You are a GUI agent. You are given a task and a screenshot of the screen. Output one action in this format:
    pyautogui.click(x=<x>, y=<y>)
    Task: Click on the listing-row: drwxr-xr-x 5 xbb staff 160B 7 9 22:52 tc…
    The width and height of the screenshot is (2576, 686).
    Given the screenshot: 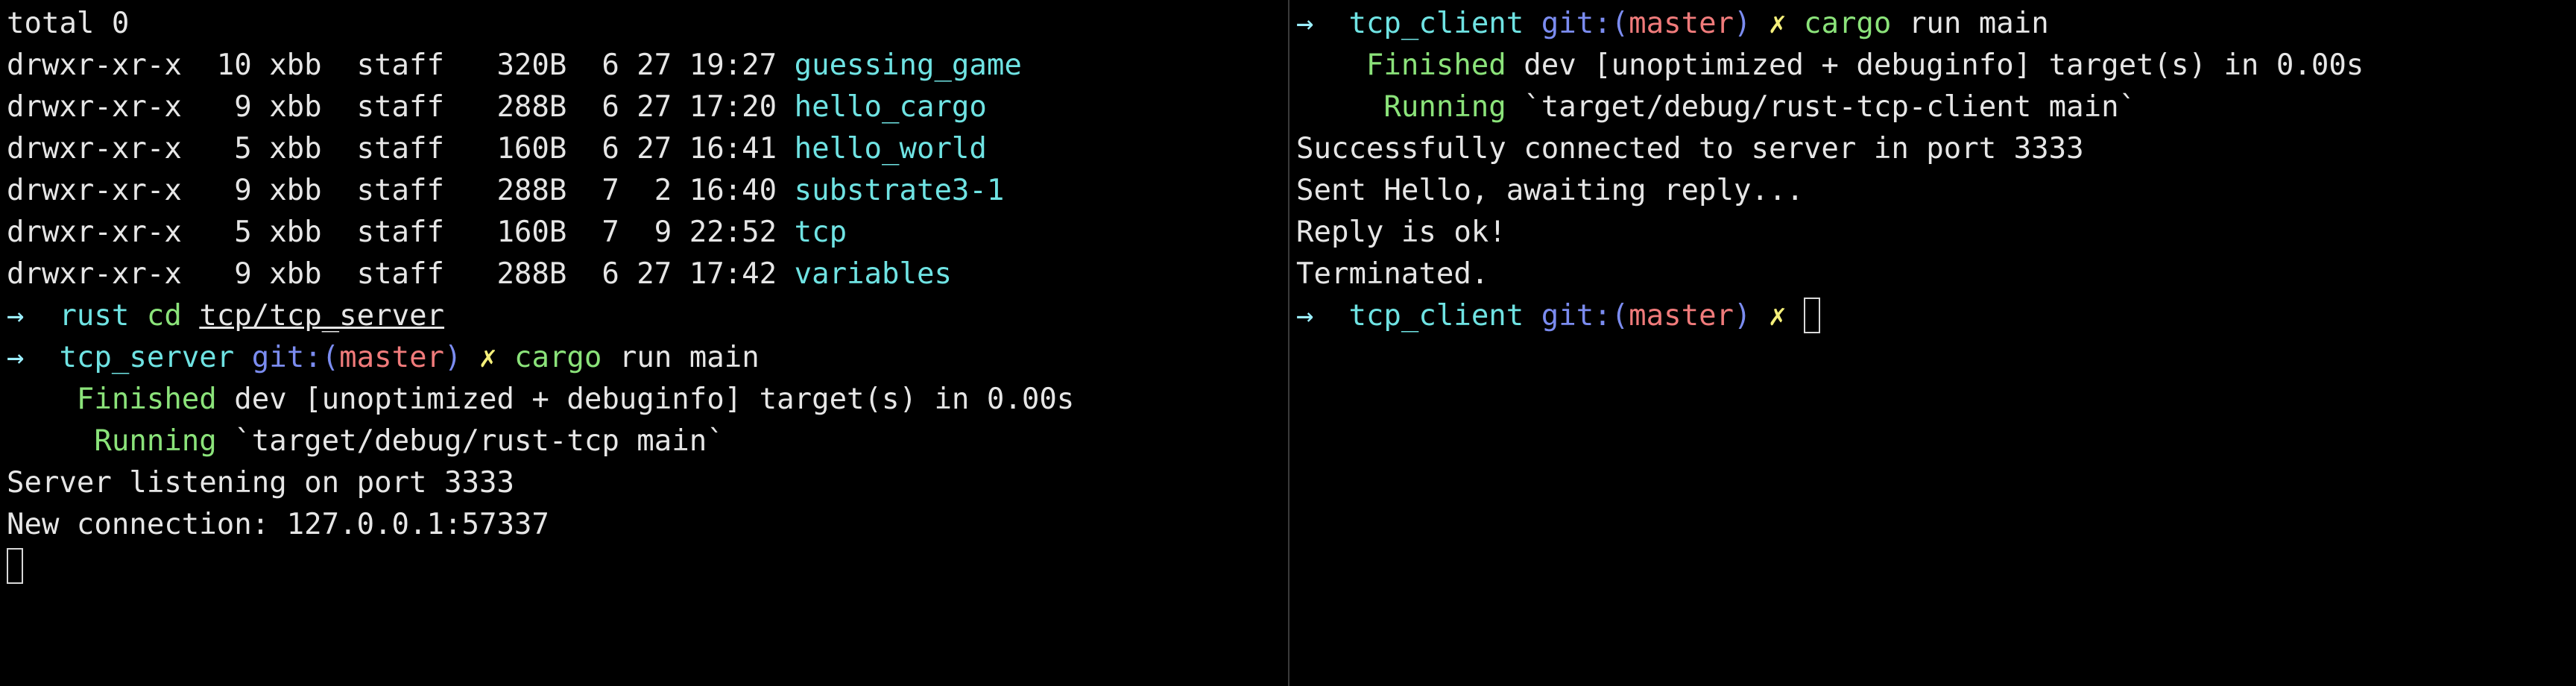 What is the action you would take?
    pyautogui.click(x=647, y=233)
    